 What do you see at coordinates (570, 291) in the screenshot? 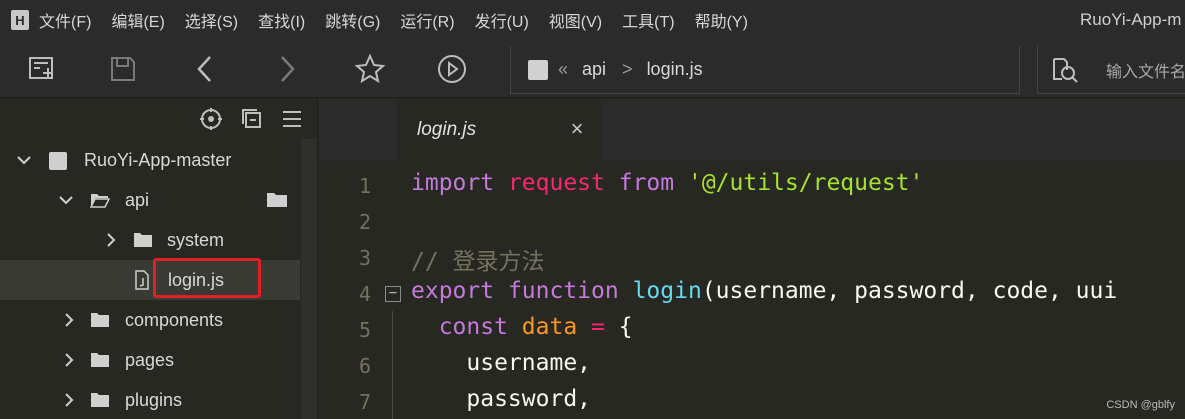
I see `code-token: function` at bounding box center [570, 291].